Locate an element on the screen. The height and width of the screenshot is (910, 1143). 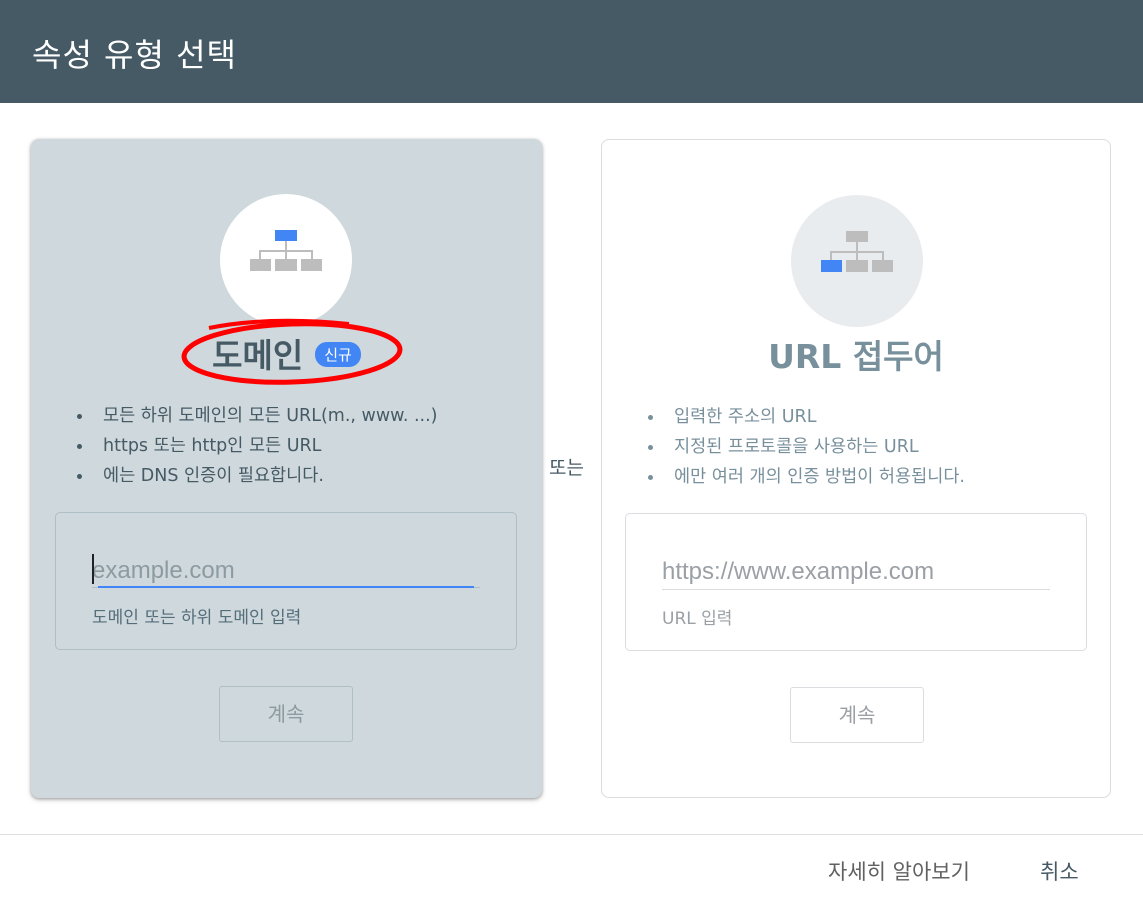
domain-continue-button: 계속 is located at coordinates (286, 714).